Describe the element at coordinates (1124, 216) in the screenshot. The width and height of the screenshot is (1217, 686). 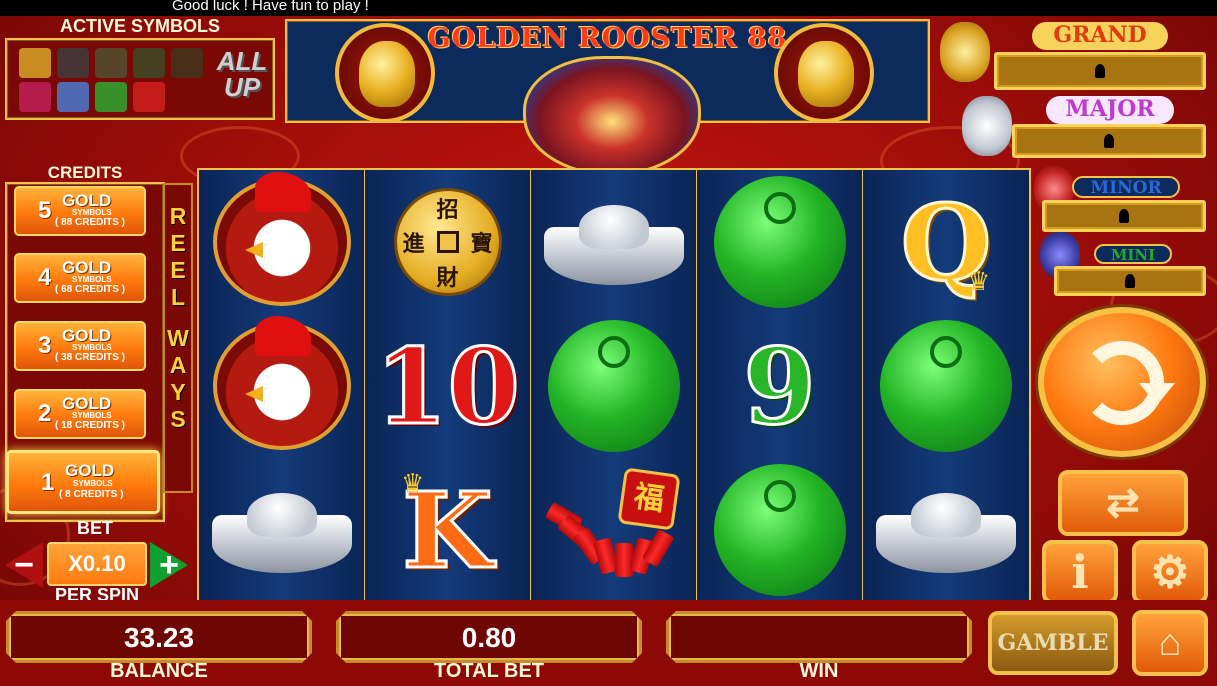
I see `jackpot-minor-bar` at that location.